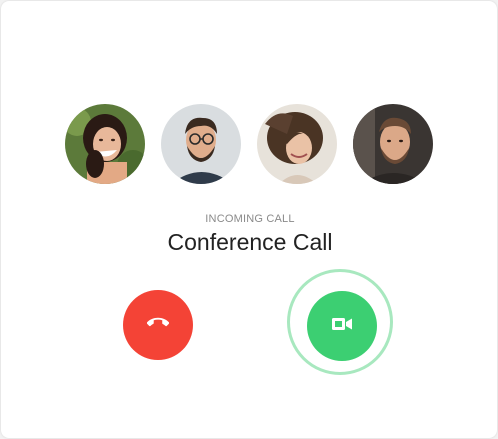  I want to click on accept-video-call-button, so click(342, 326).